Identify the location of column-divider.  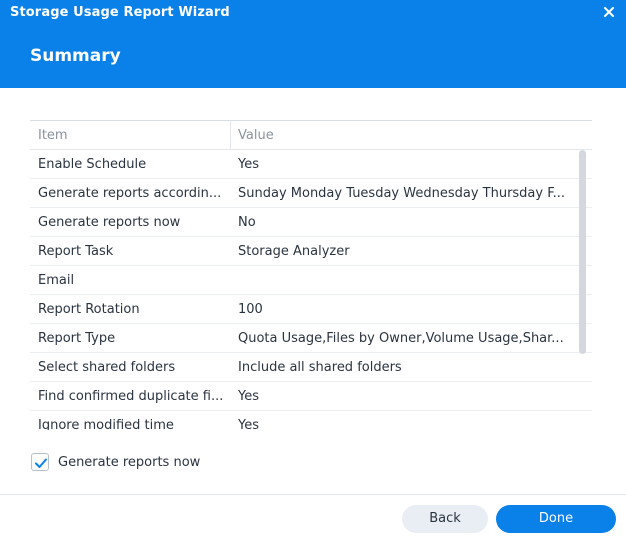
(230, 135).